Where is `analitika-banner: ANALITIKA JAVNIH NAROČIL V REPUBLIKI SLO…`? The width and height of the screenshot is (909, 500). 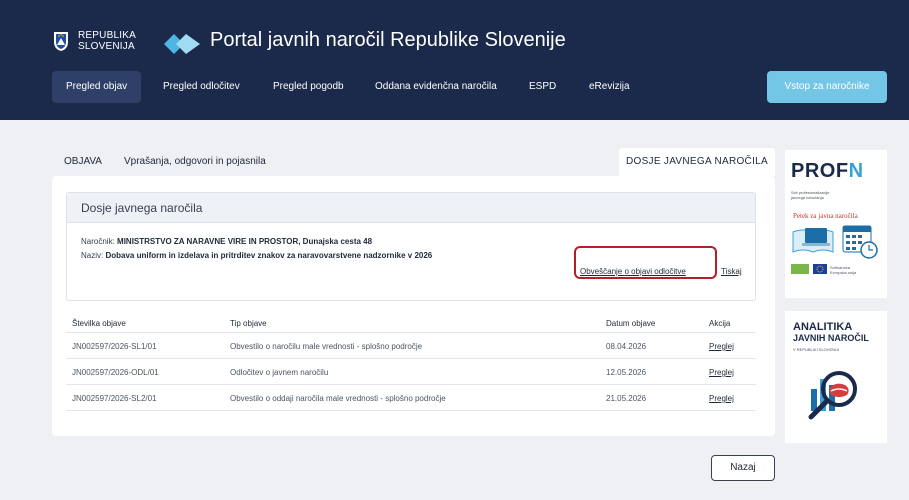 analitika-banner: ANALITIKA JAVNIH NAROČIL V REPUBLIKI SLO… is located at coordinates (836, 377).